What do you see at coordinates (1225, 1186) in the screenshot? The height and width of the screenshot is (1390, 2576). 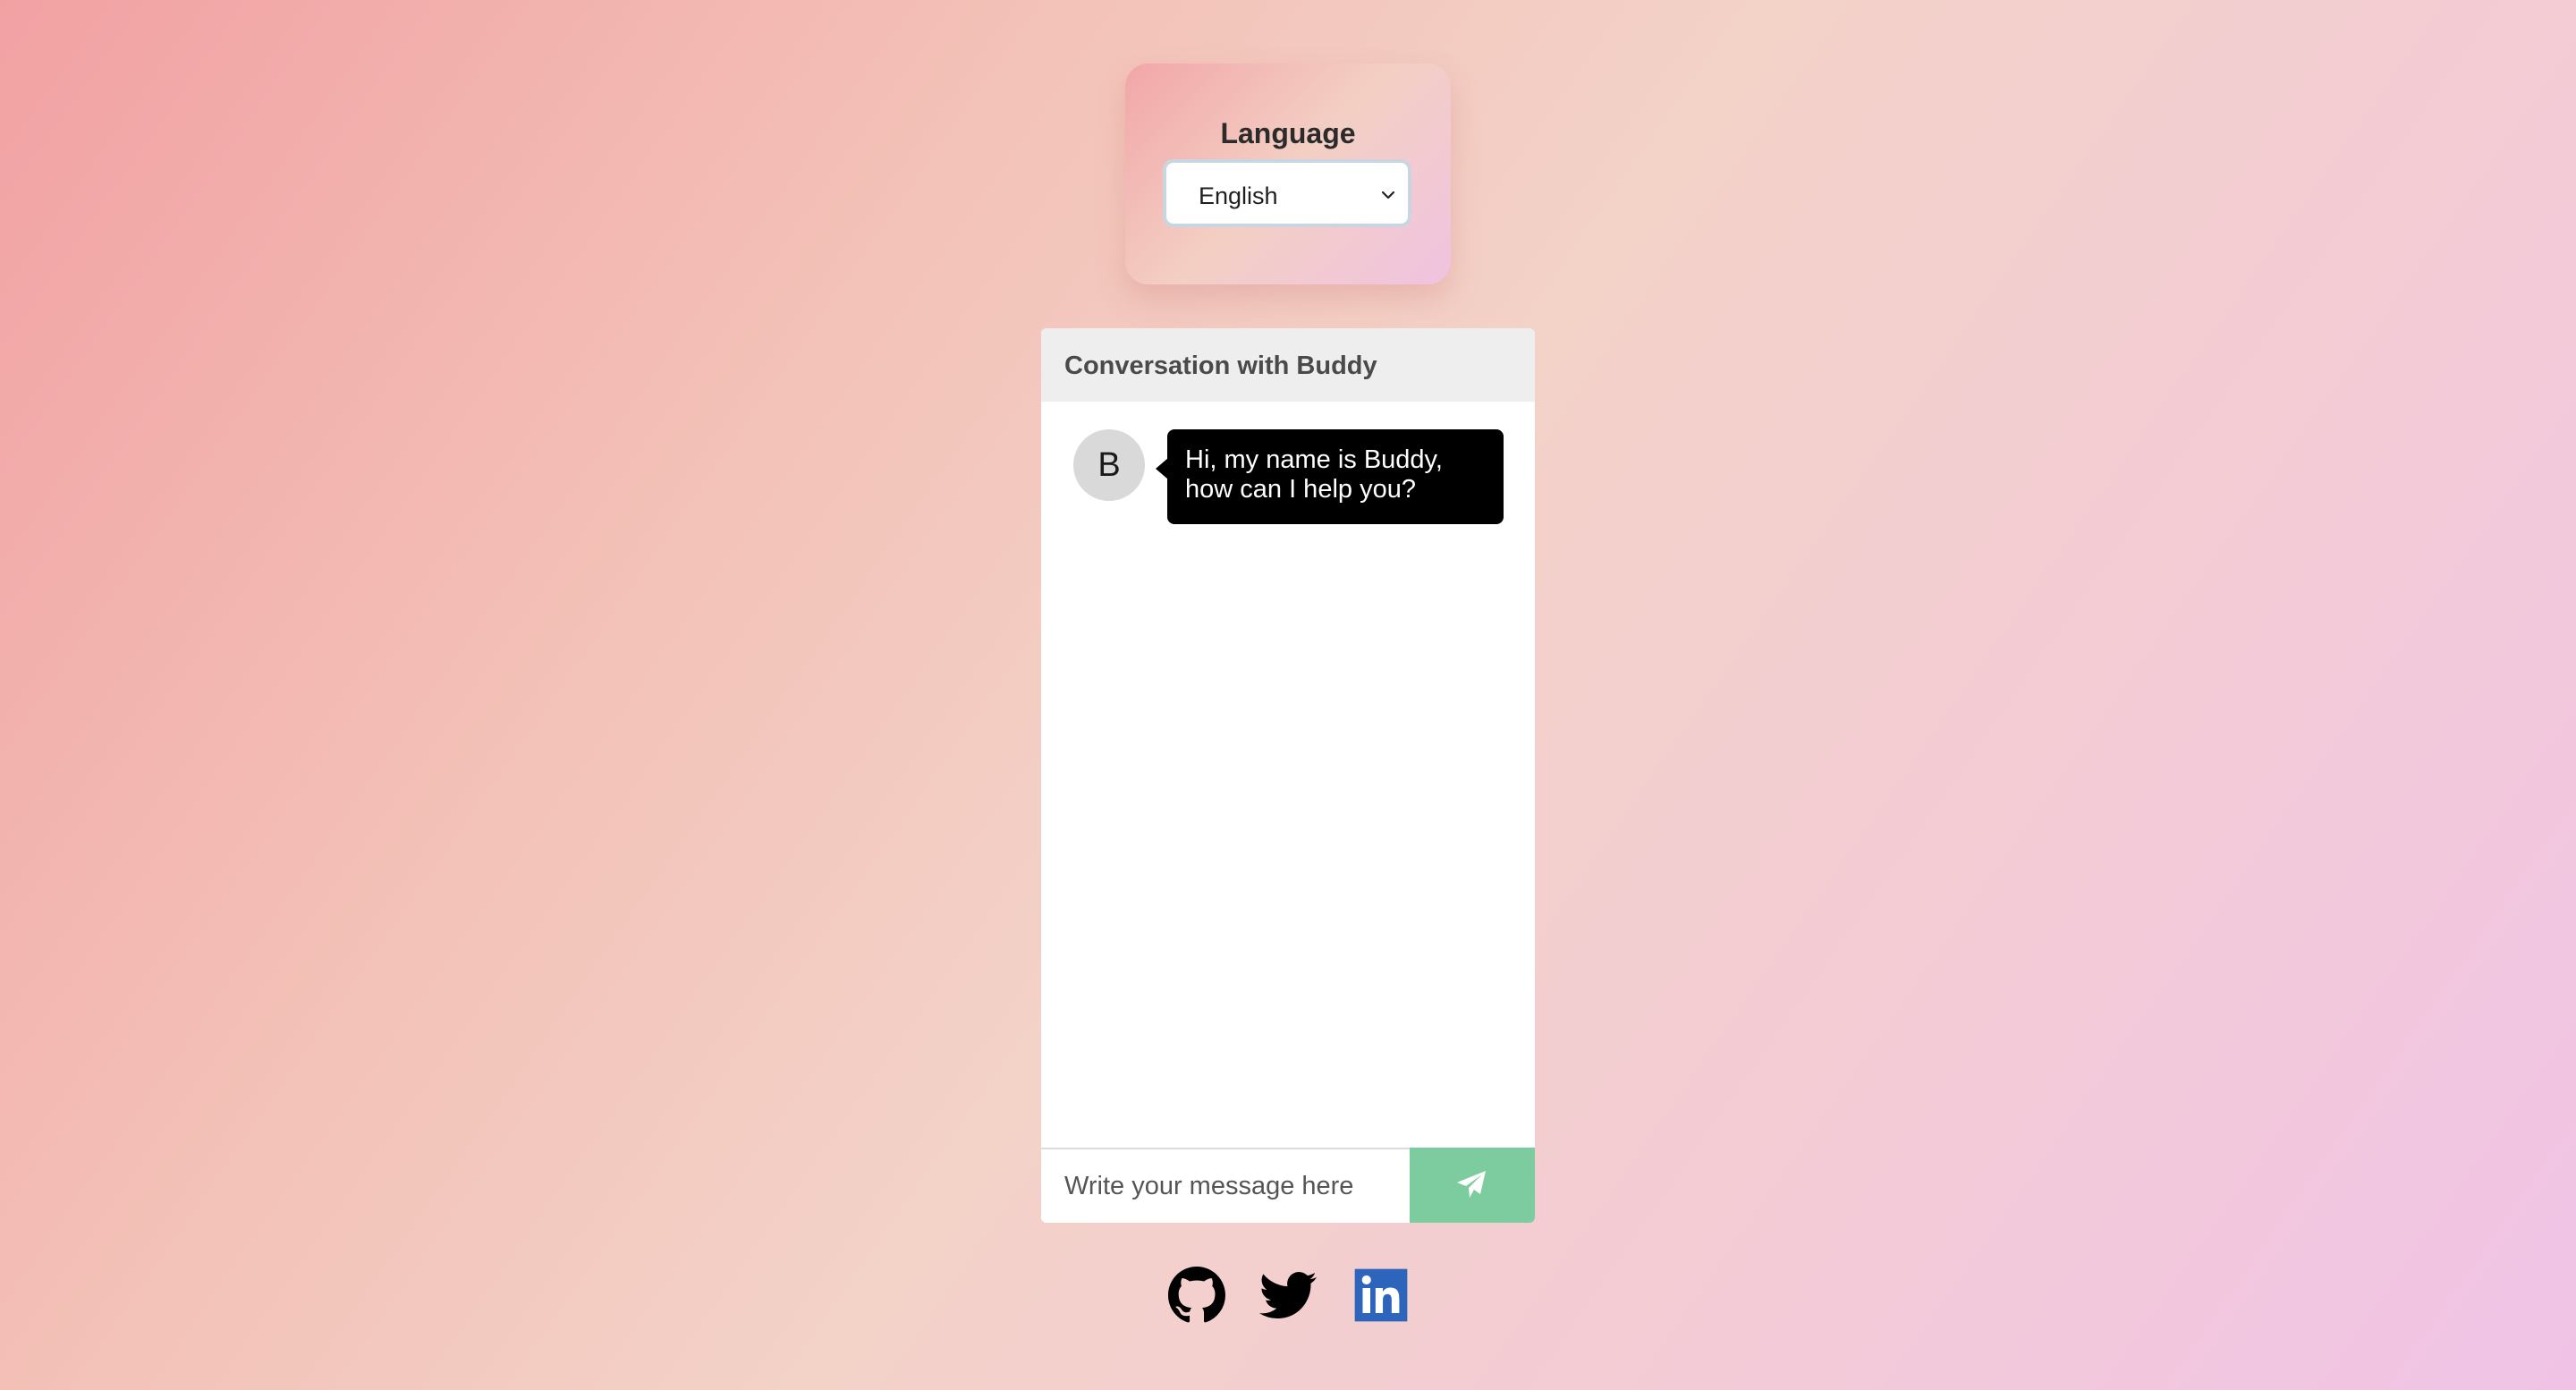 I see `message-input` at bounding box center [1225, 1186].